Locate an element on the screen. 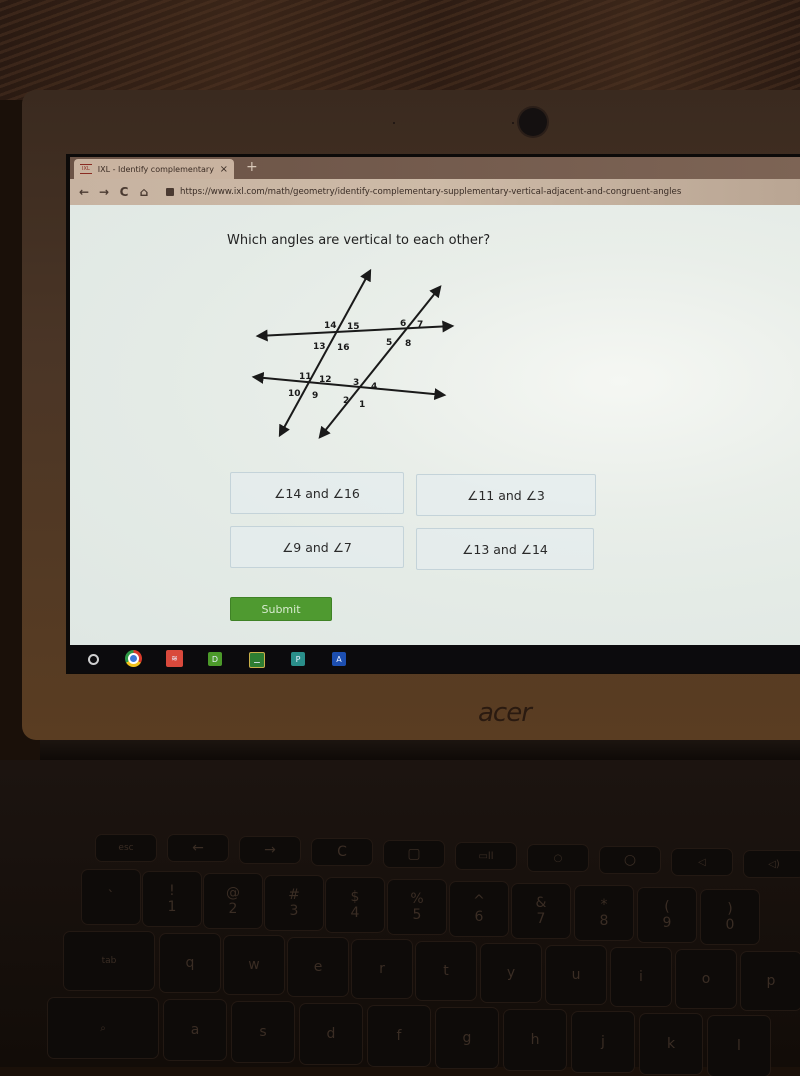 The width and height of the screenshot is (800, 1076). tab-strip: IXL IXL - Identify complementary, su × + is located at coordinates (435, 168).